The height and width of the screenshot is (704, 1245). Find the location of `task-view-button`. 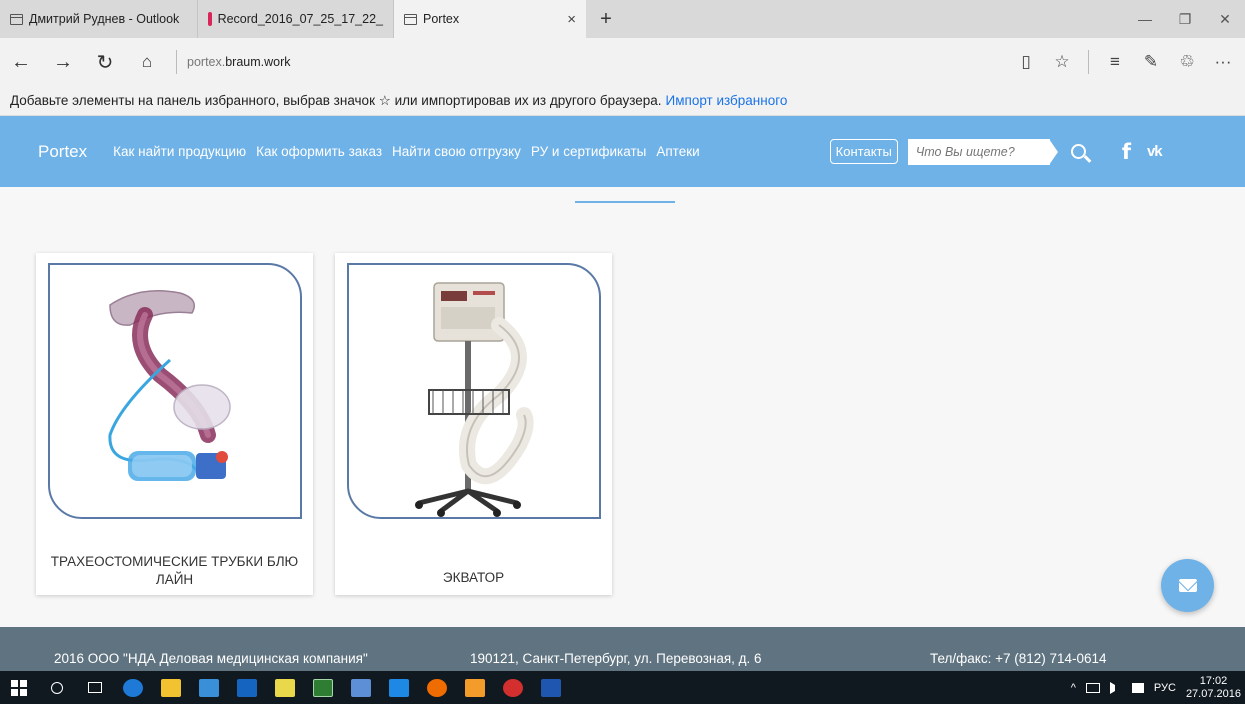

task-view-button is located at coordinates (95, 687).